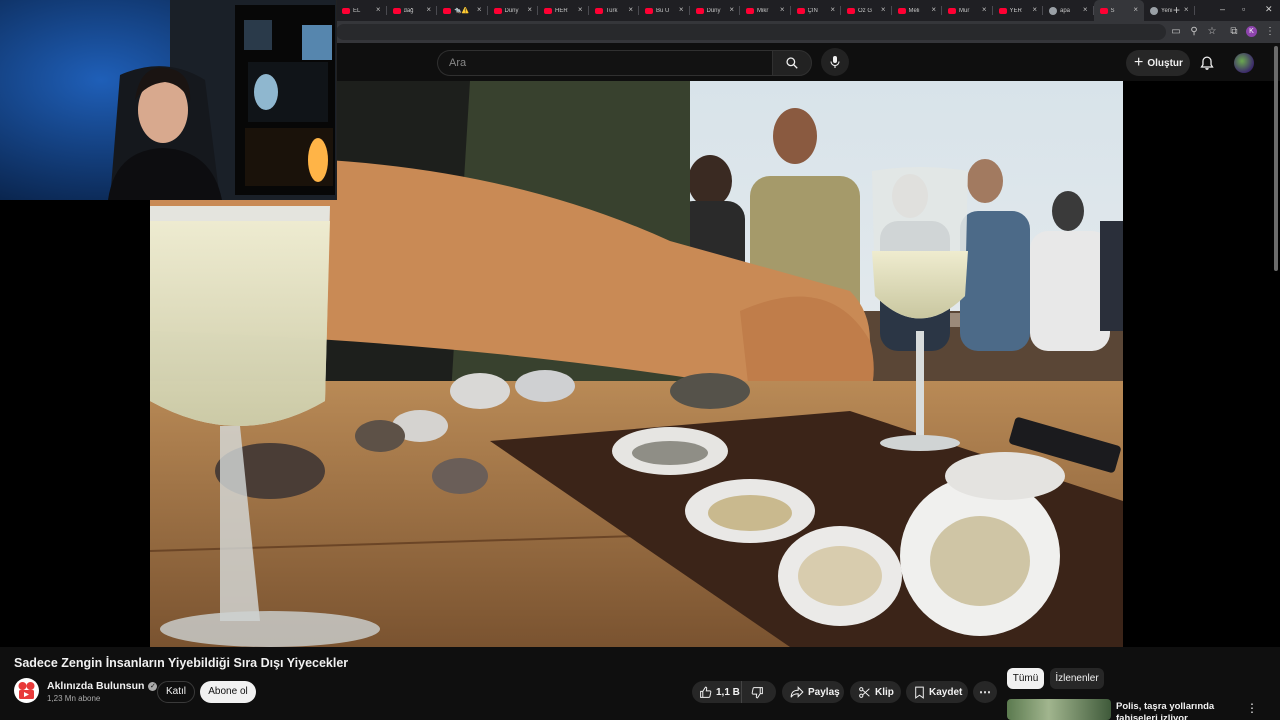  What do you see at coordinates (1176, 10) in the screenshot?
I see `new-tab-button: +` at bounding box center [1176, 10].